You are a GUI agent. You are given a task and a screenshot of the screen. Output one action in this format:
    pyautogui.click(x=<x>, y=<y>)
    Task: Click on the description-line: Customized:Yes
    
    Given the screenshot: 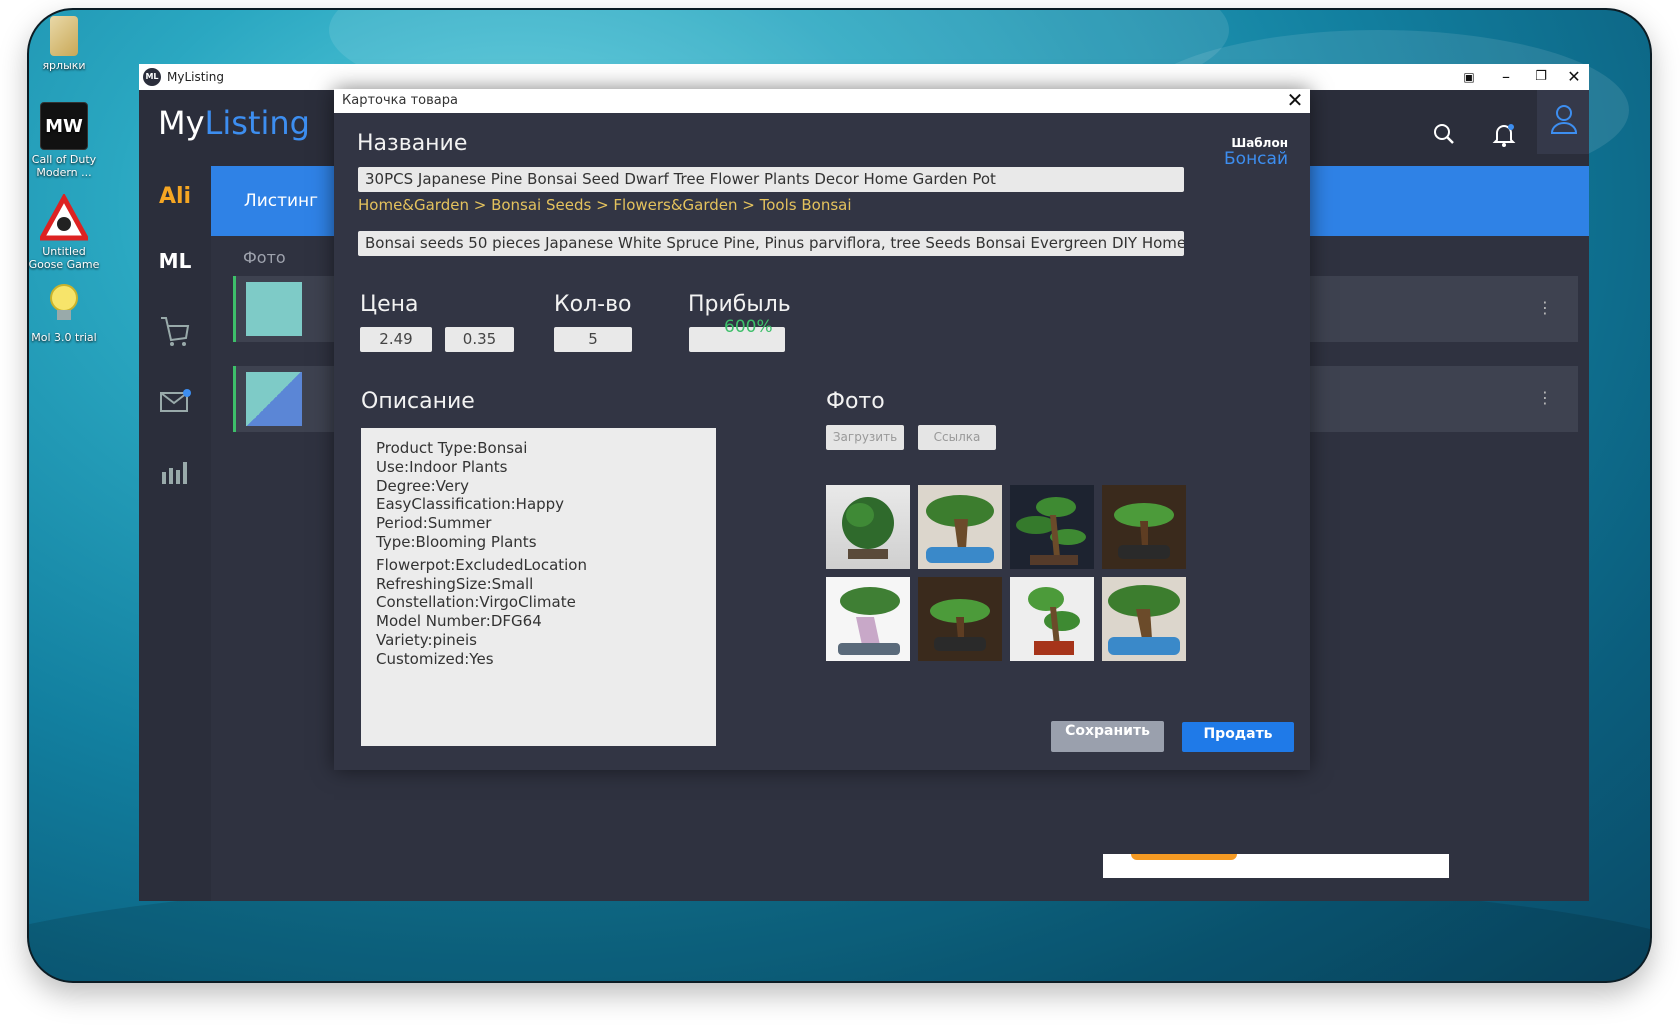 What is the action you would take?
    pyautogui.click(x=435, y=658)
    